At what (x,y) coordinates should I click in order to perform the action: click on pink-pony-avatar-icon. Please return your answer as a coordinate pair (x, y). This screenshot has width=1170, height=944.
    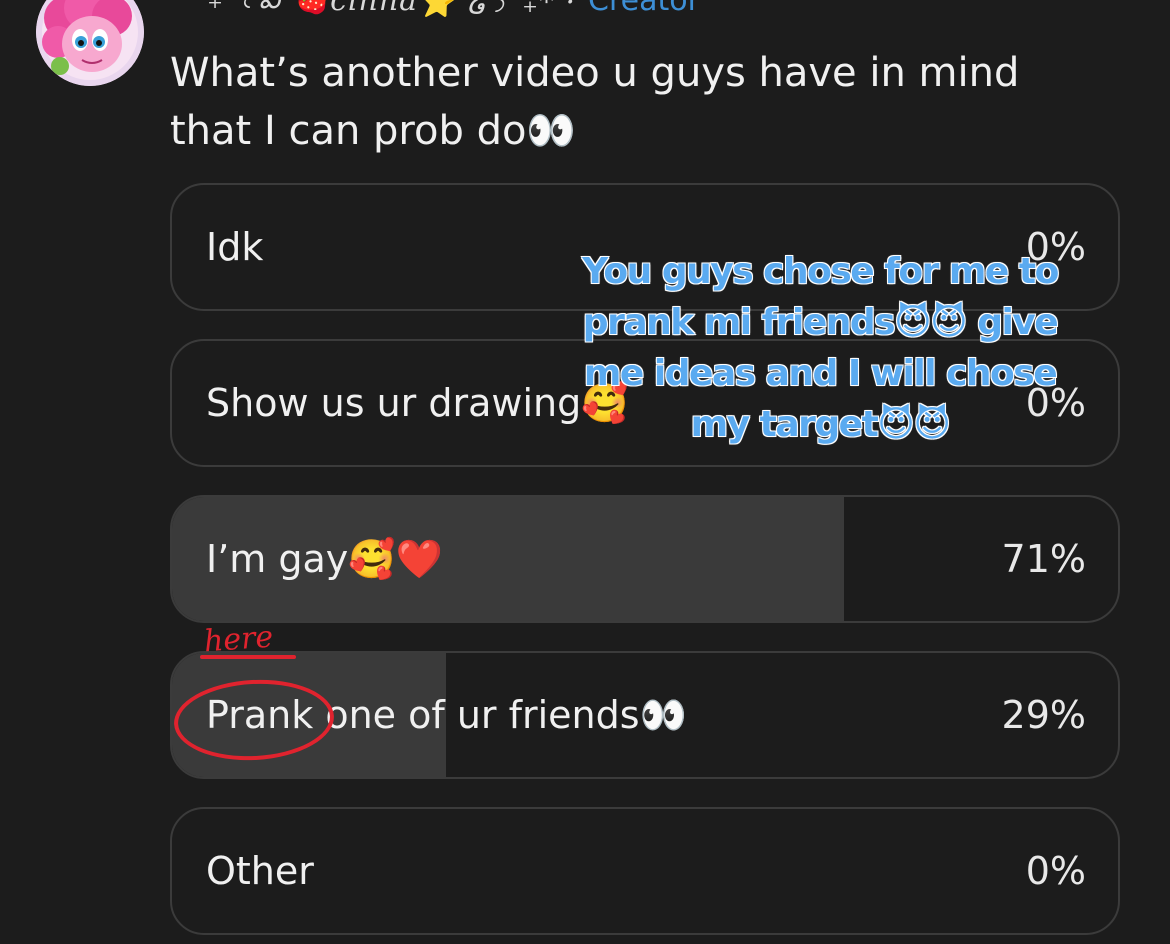
    Looking at the image, I should click on (90, 43).